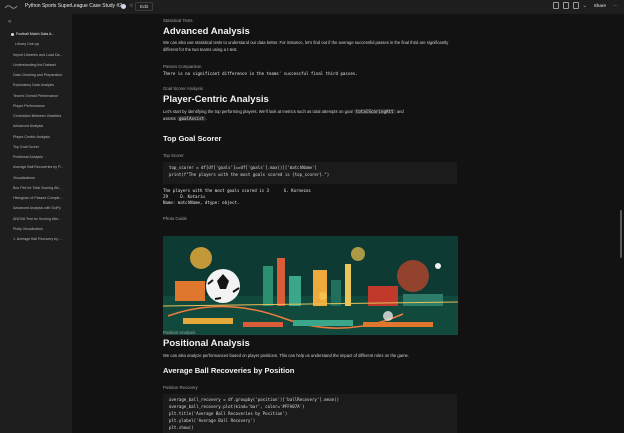  What do you see at coordinates (36, 178) in the screenshot?
I see `sidebar-item: Visualizations` at bounding box center [36, 178].